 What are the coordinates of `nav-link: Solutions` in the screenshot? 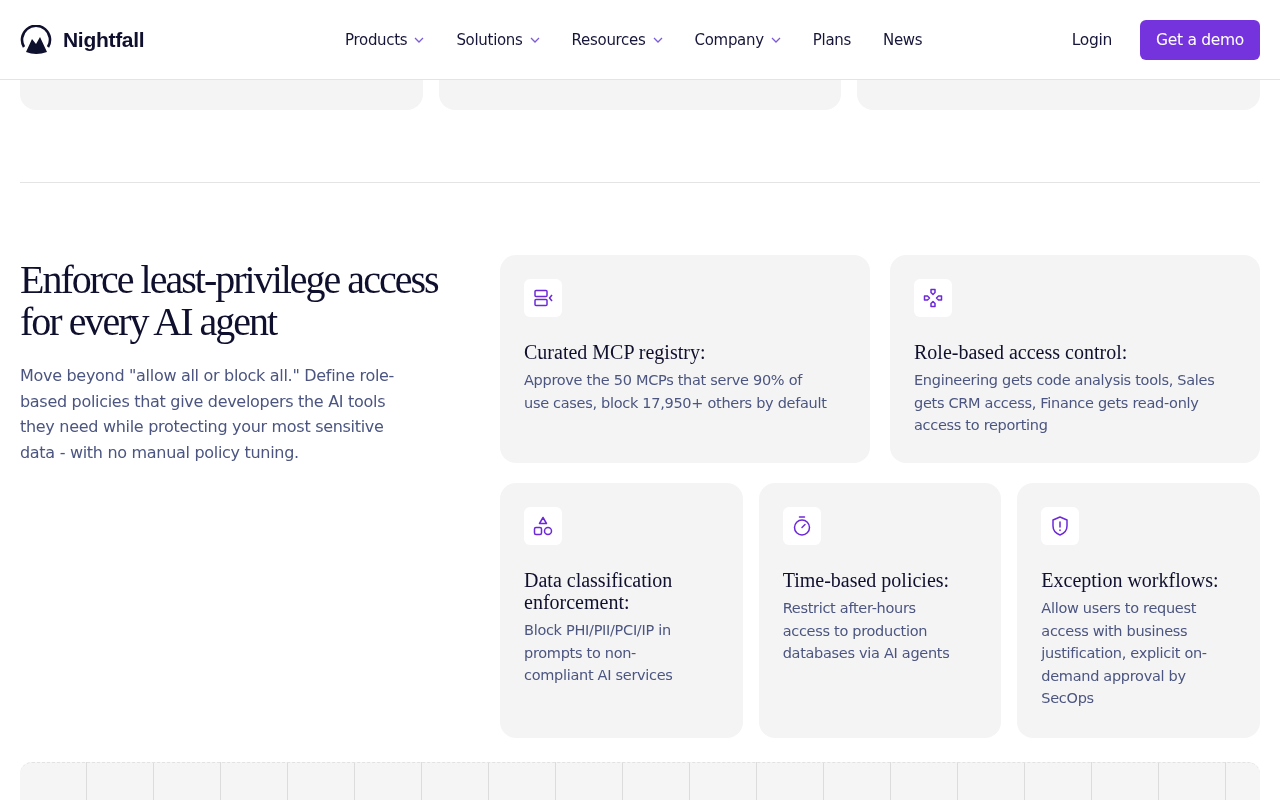 It's located at (498, 39).